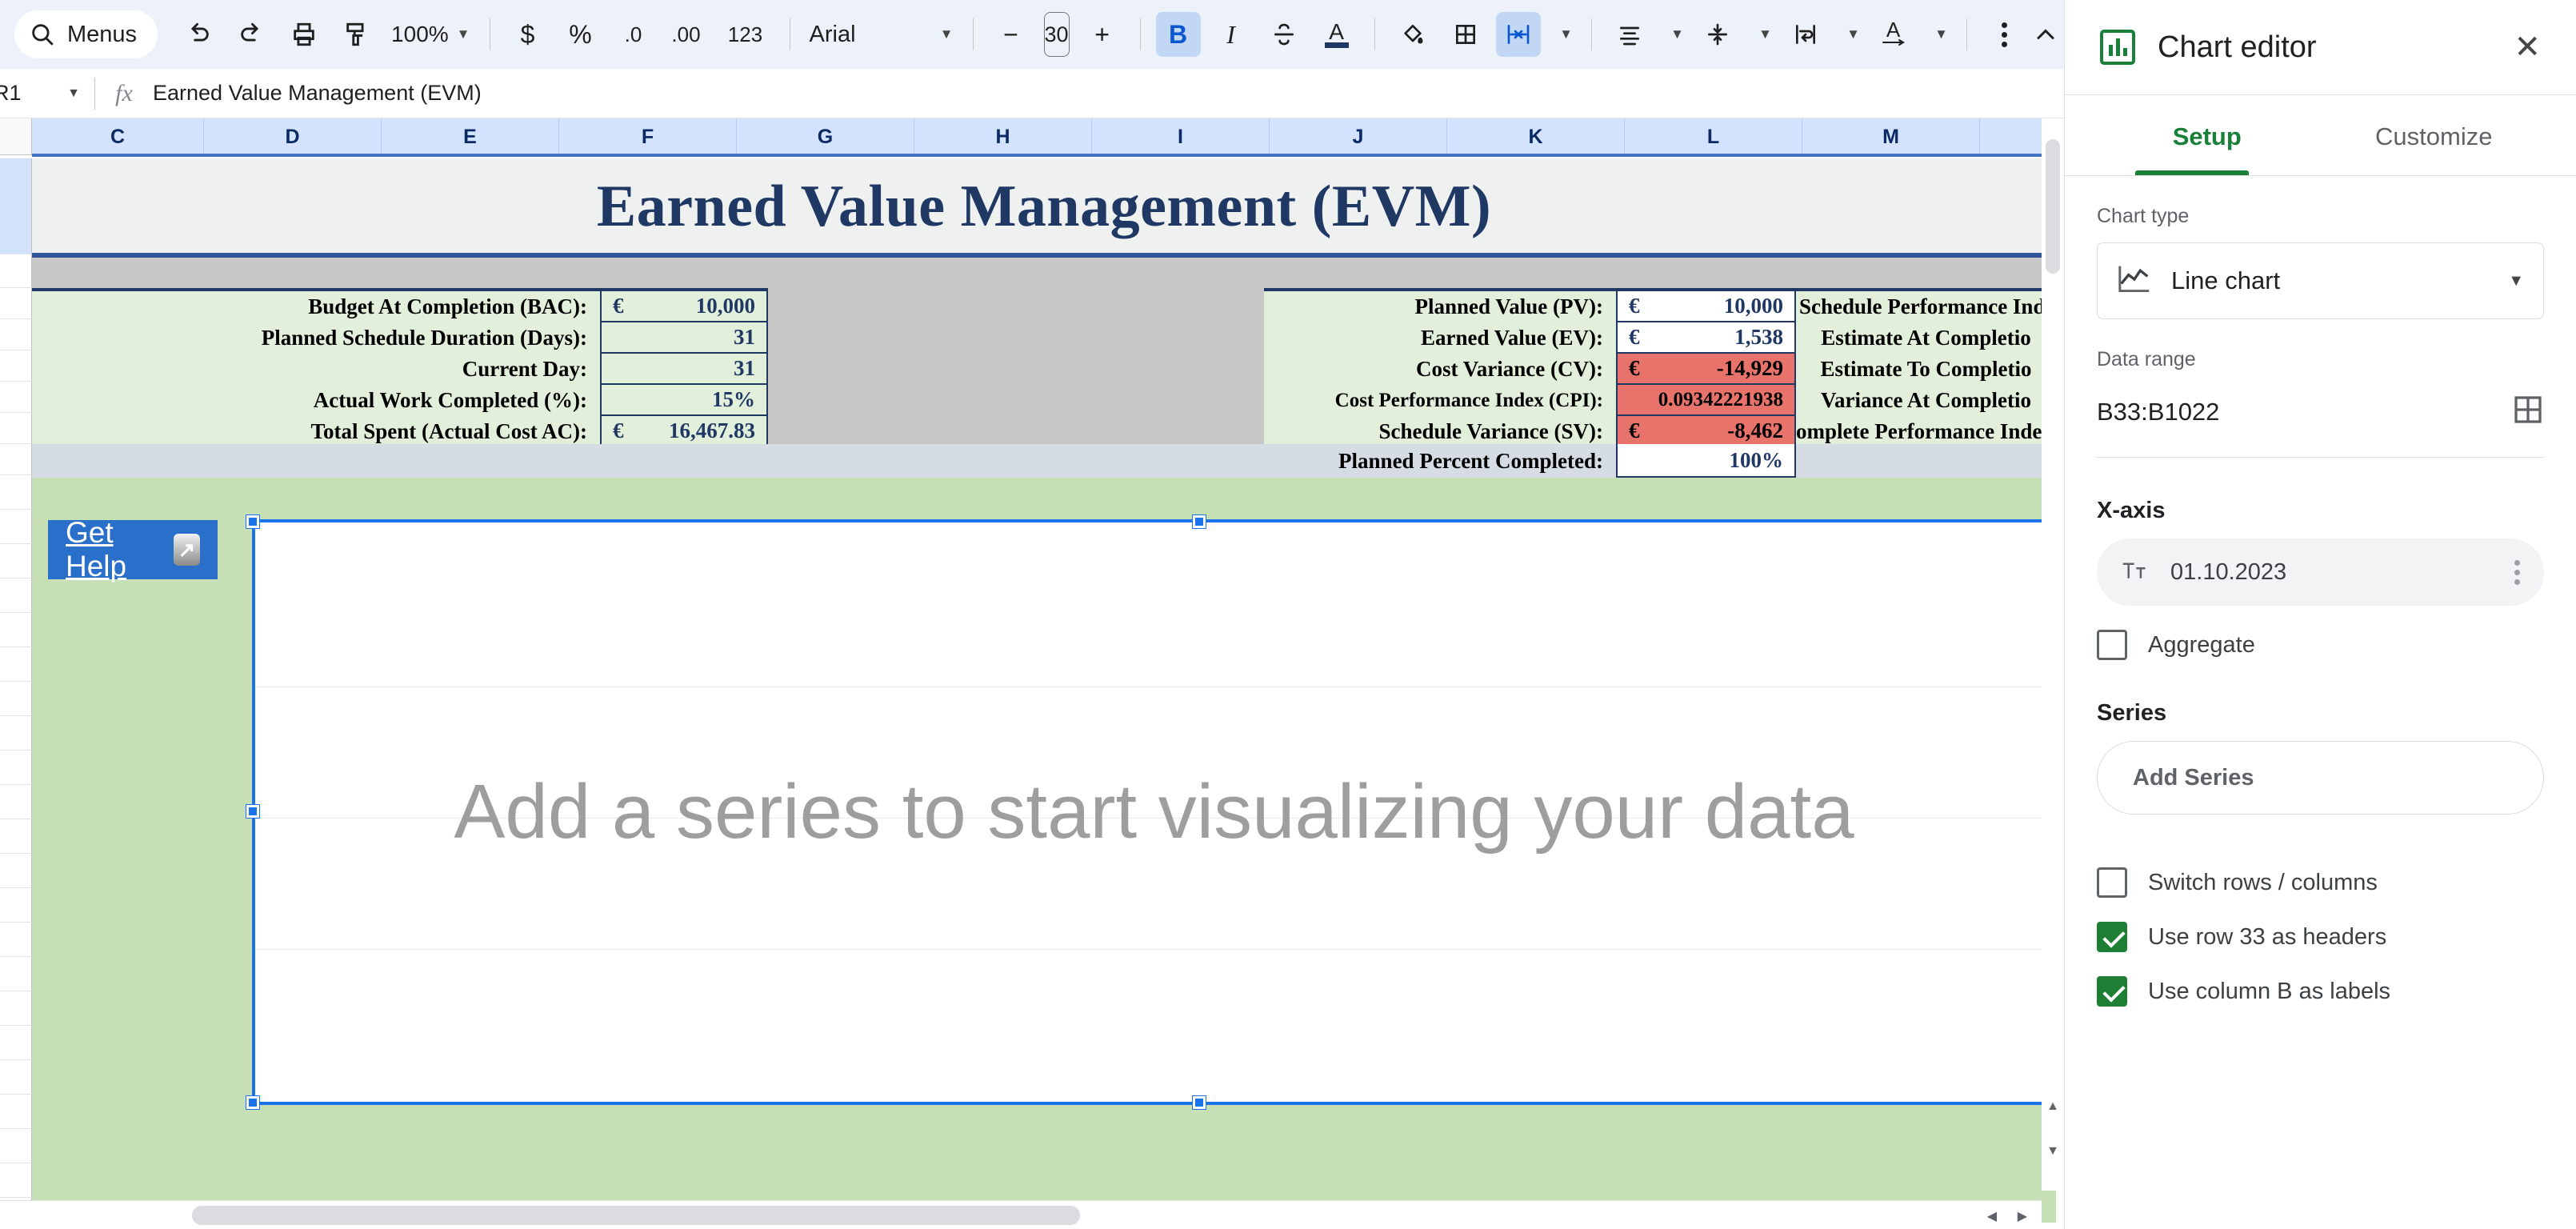 The height and width of the screenshot is (1229, 2576). What do you see at coordinates (1849, 34) in the screenshot?
I see `wrap-dropdown: ▼` at bounding box center [1849, 34].